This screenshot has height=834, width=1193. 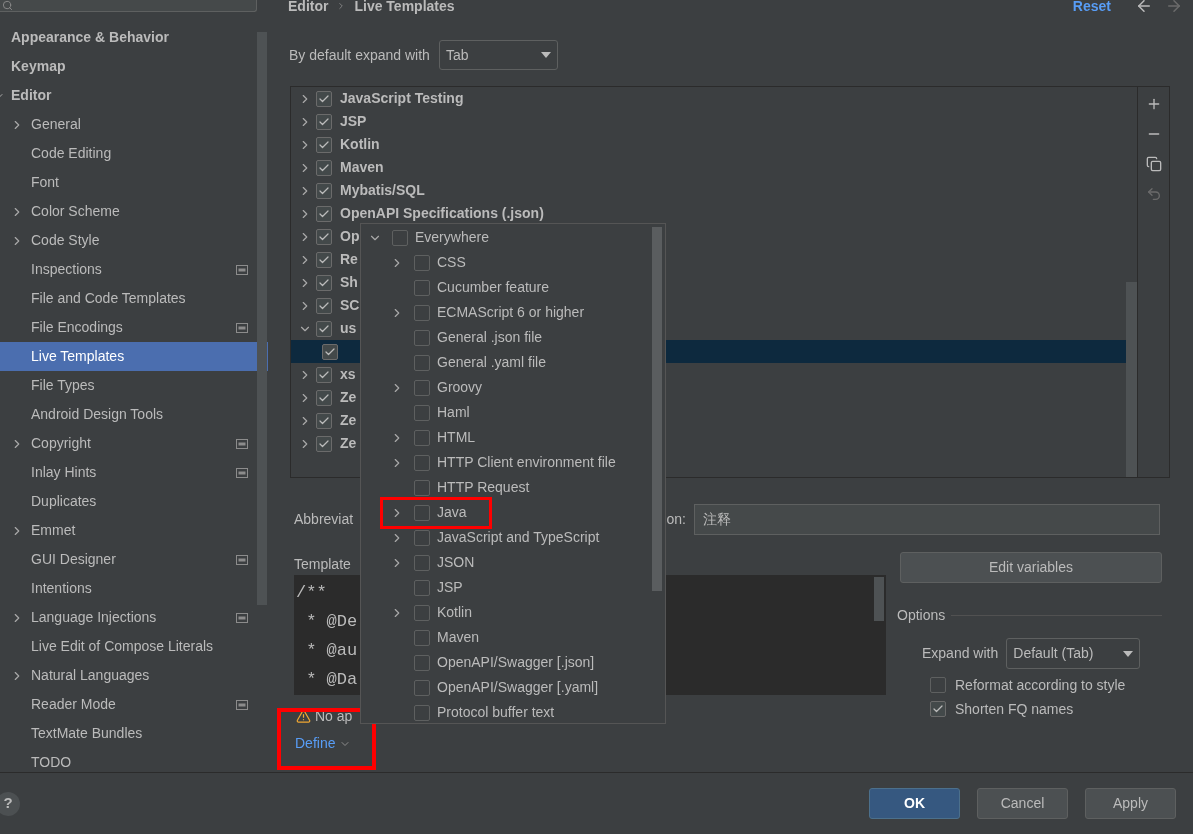 I want to click on code-line: * @Da, so click(x=331, y=680).